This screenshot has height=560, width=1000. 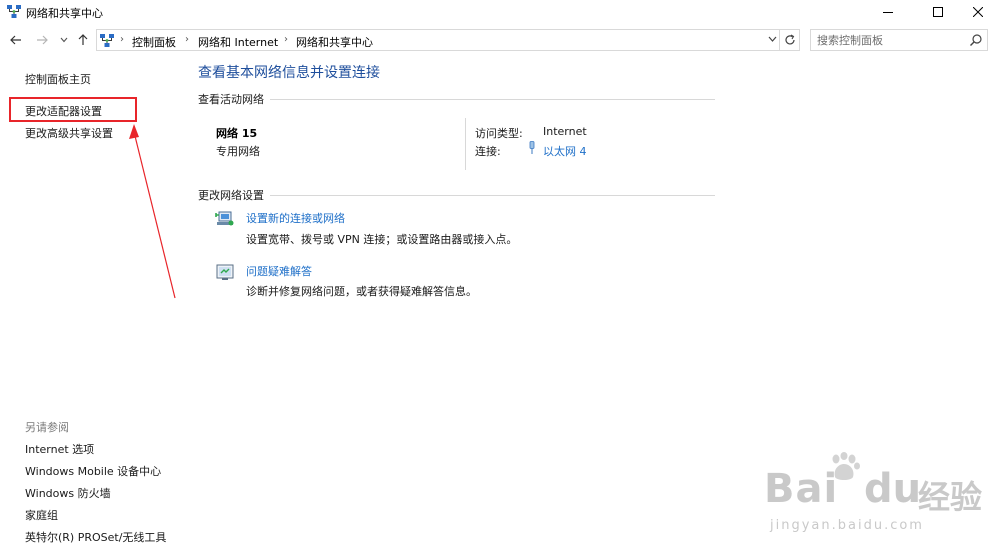 I want to click on change-settings-heading: 更改网络设置, so click(x=231, y=195).